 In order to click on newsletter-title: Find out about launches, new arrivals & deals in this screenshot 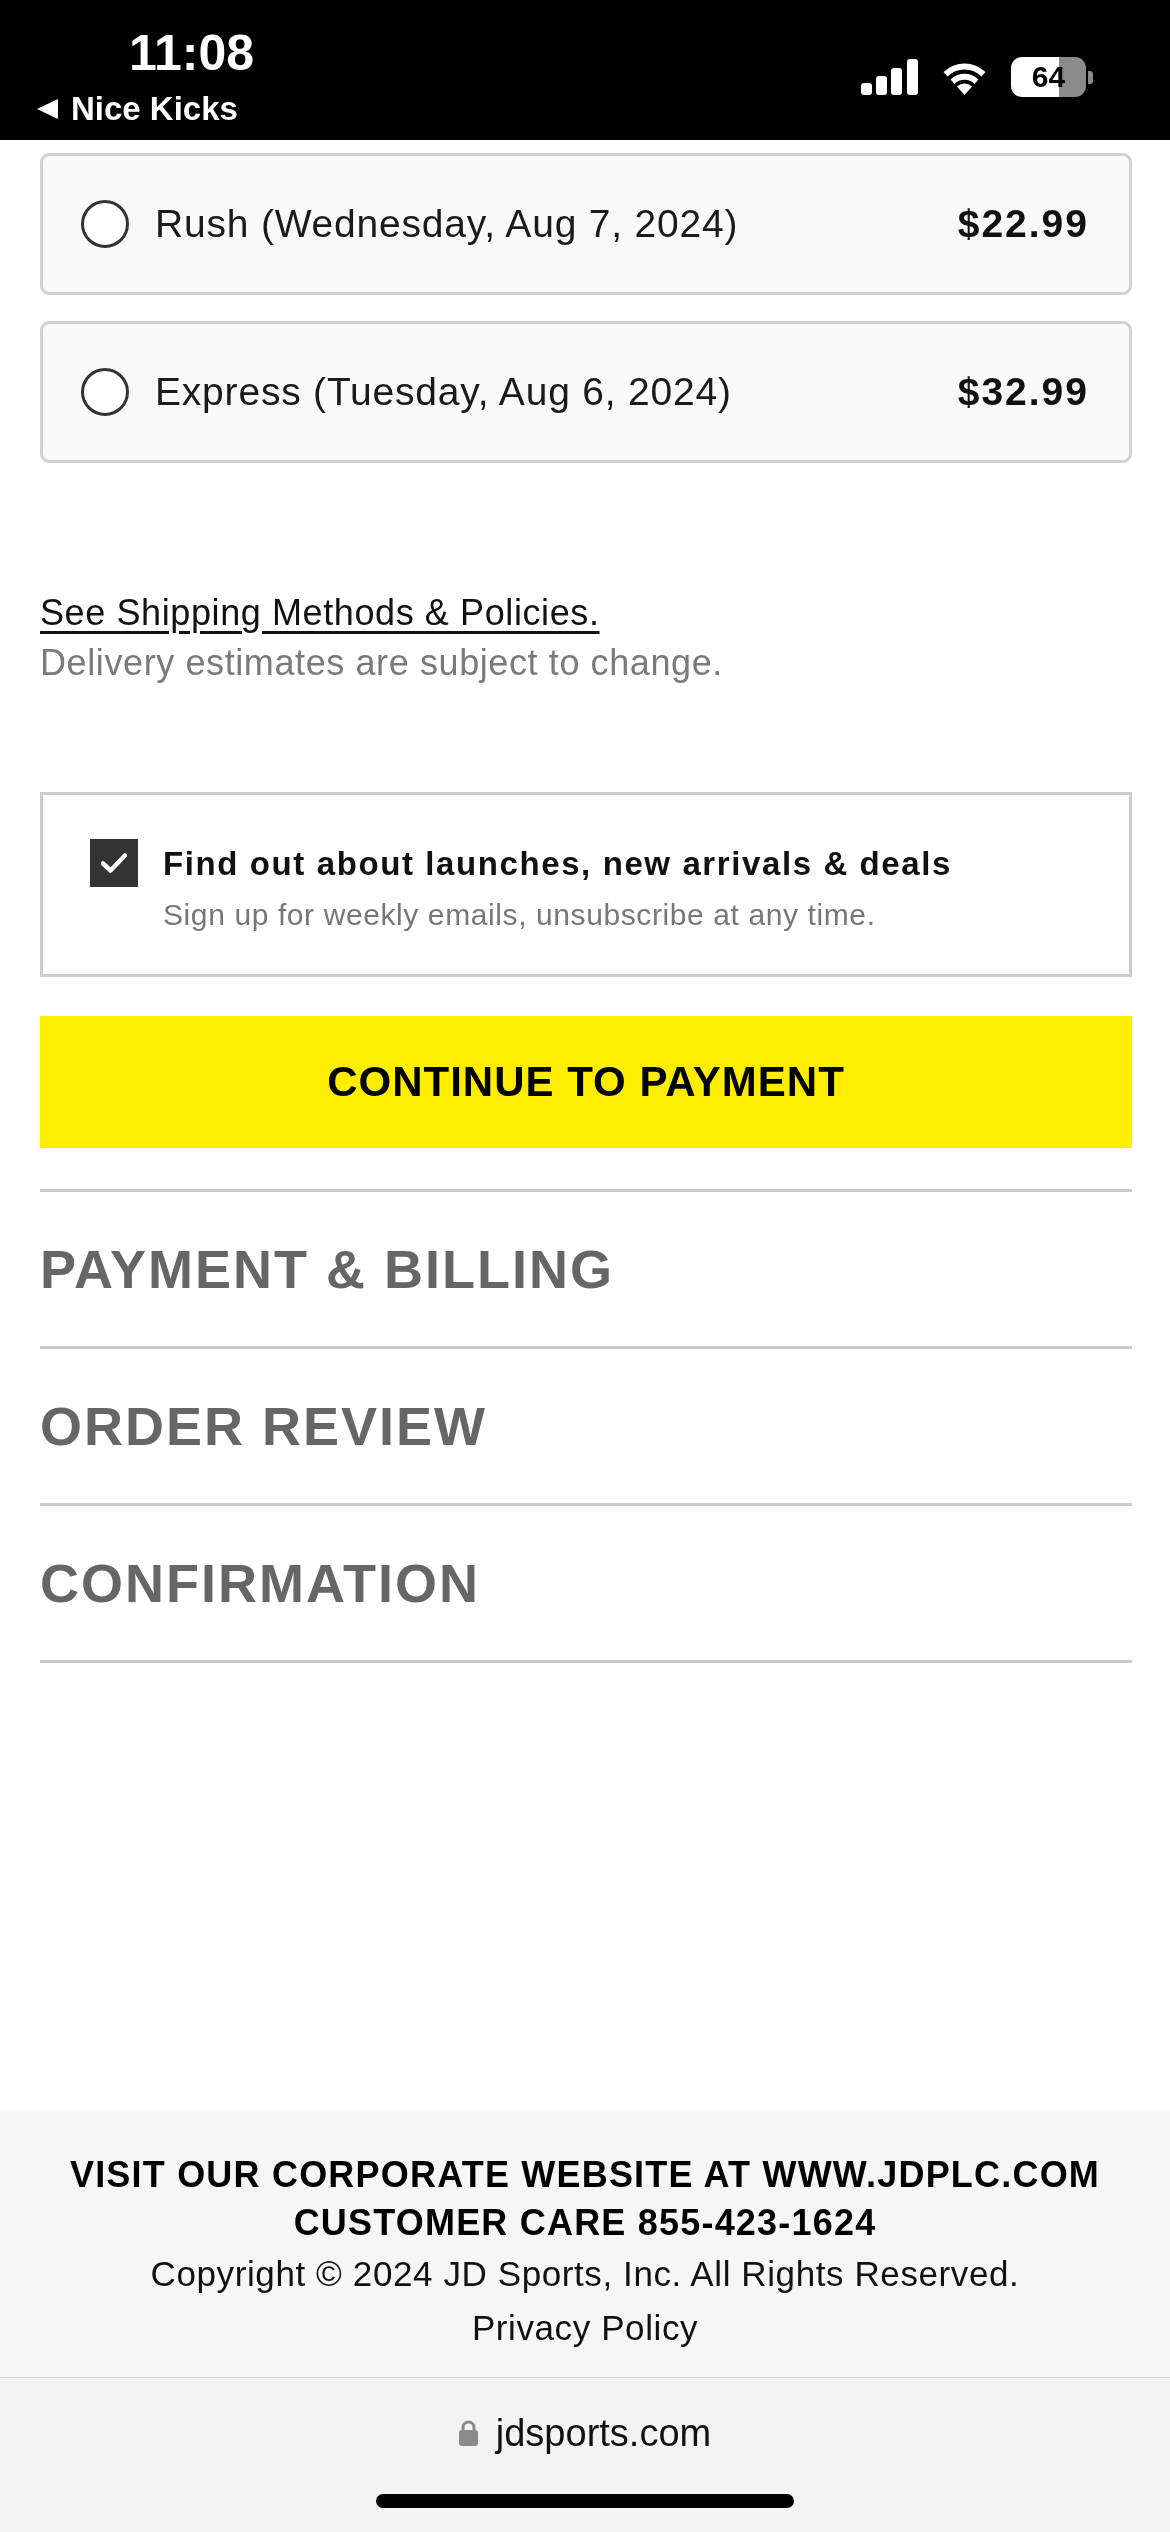, I will do `click(557, 864)`.